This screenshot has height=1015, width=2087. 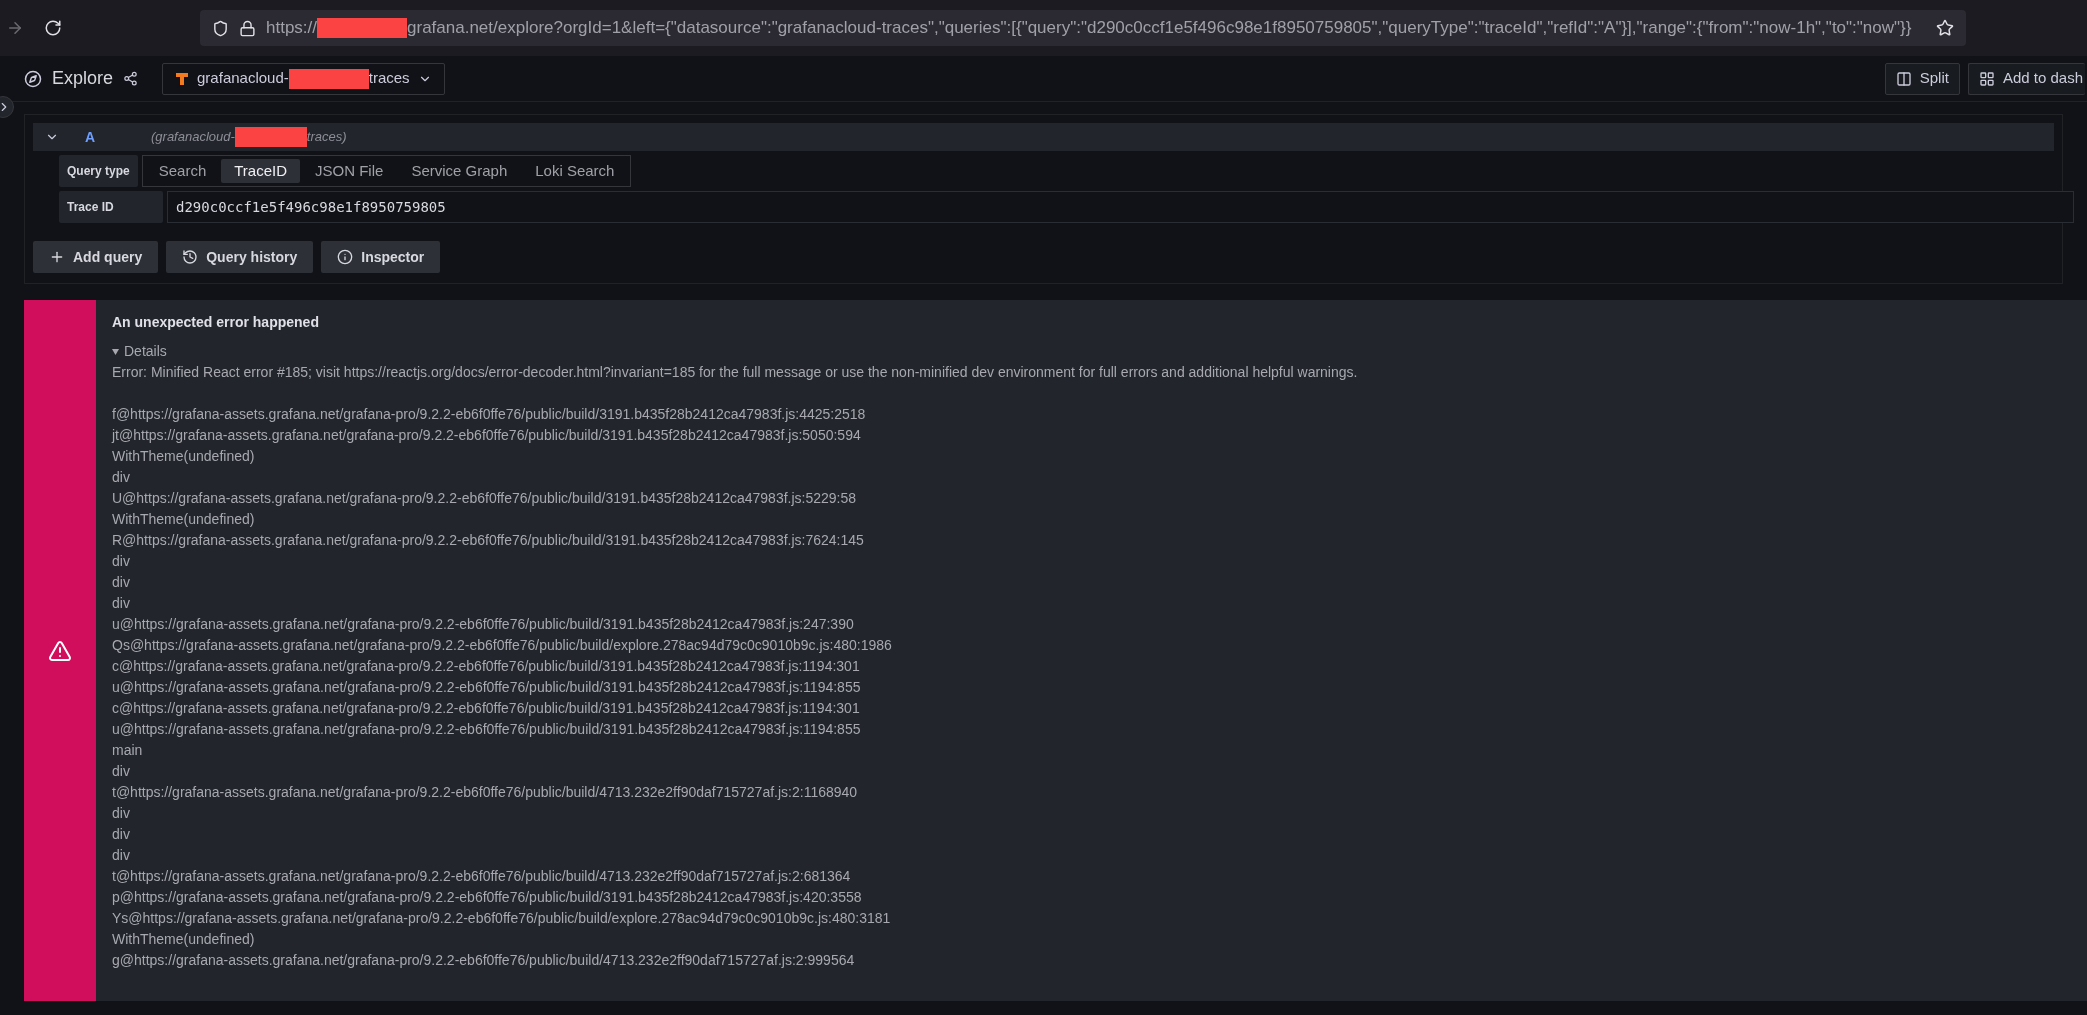 What do you see at coordinates (243, 78) in the screenshot?
I see `datasource-name: grafanacloud-` at bounding box center [243, 78].